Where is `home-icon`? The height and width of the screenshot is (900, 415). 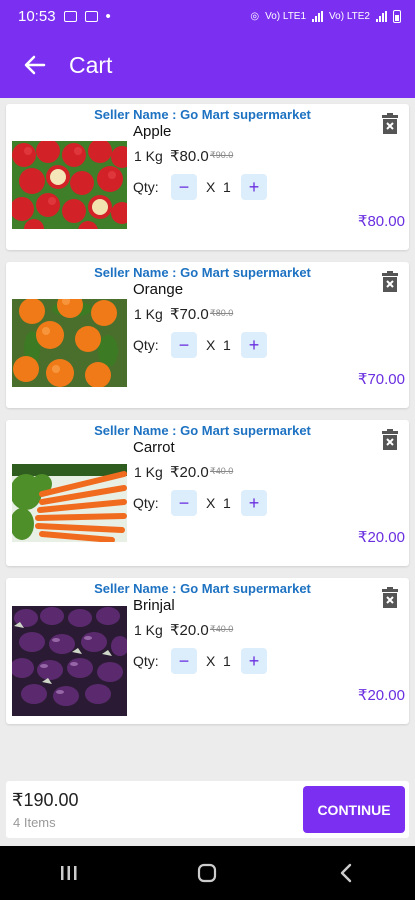 home-icon is located at coordinates (207, 873).